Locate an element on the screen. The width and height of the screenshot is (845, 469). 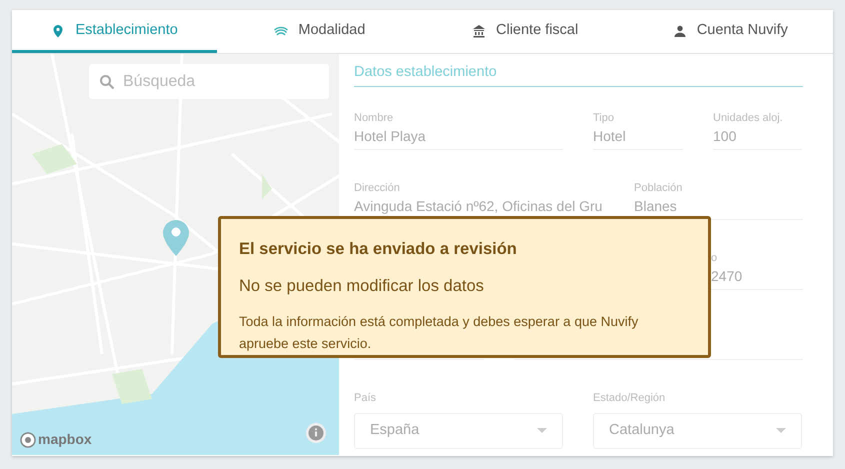
field-label: Población is located at coordinates (659, 187).